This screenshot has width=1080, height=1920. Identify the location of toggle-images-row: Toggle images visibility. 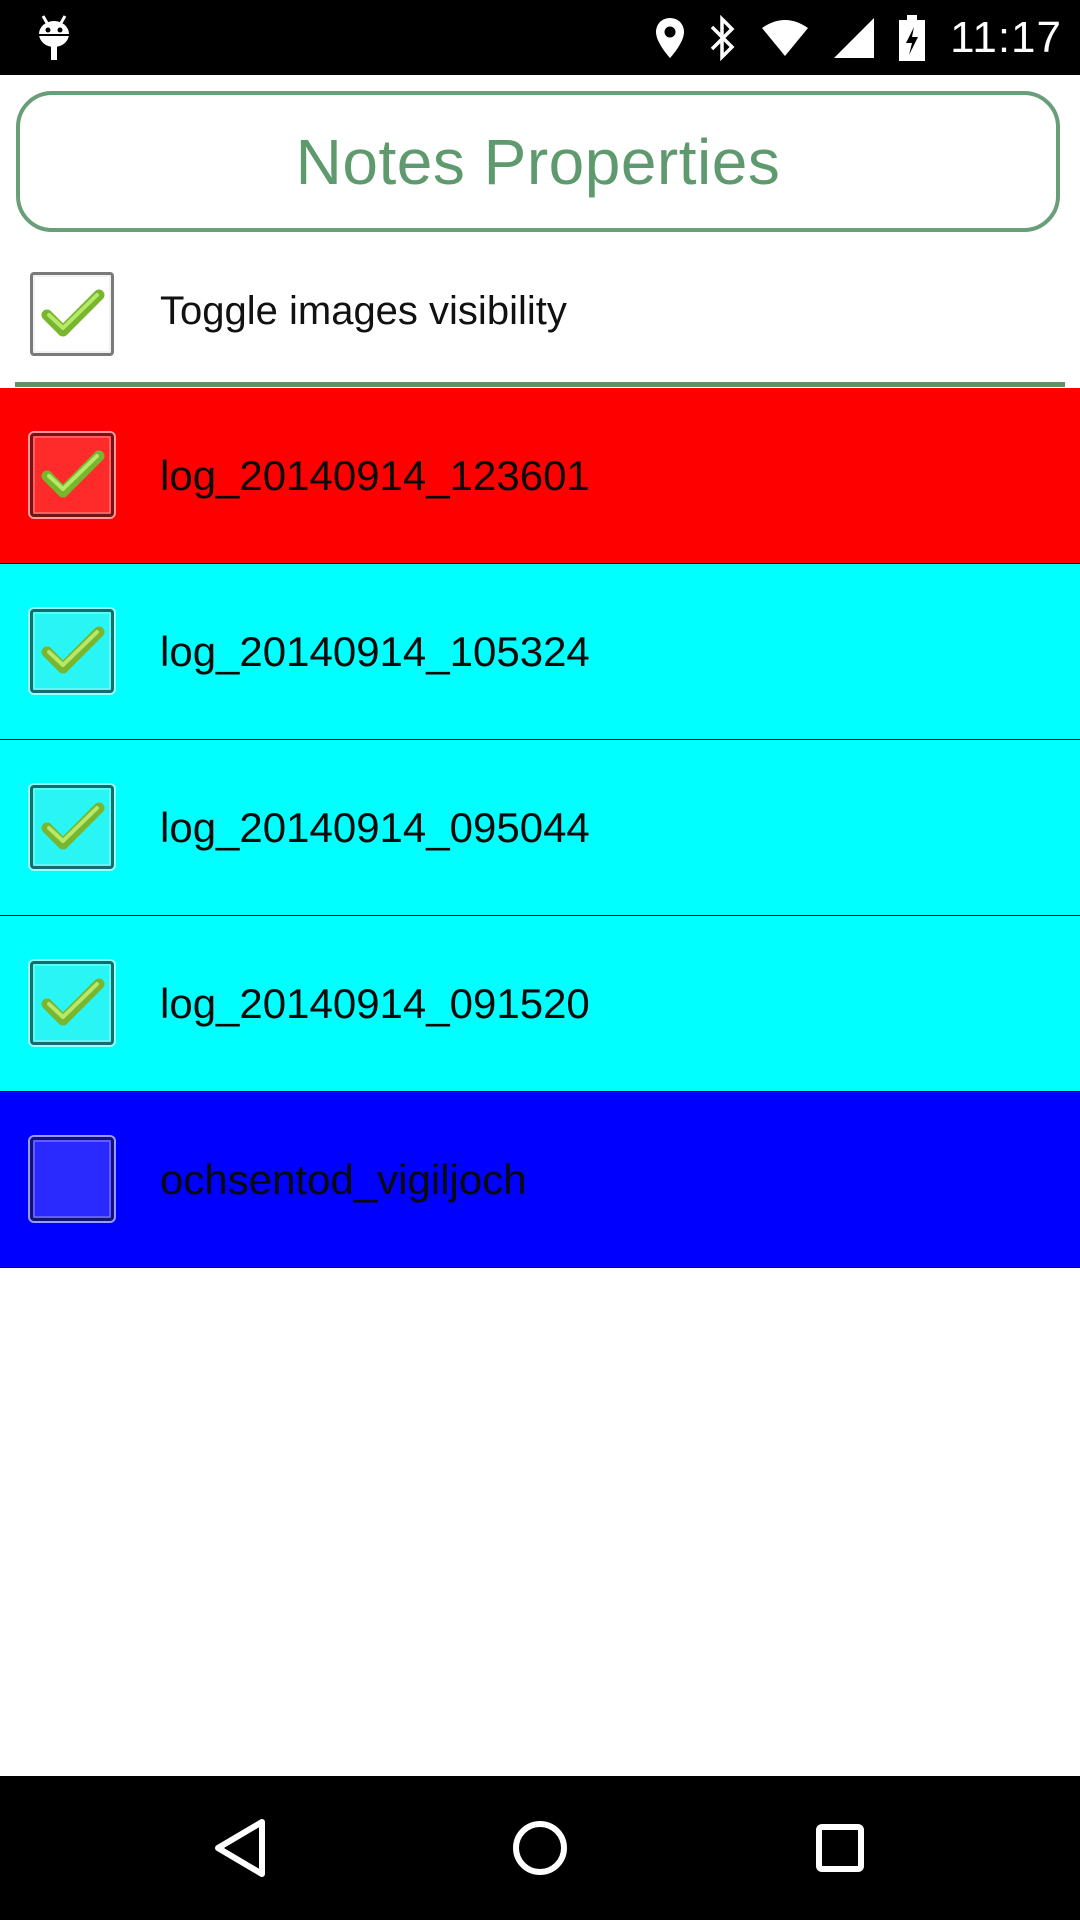
(540, 314).